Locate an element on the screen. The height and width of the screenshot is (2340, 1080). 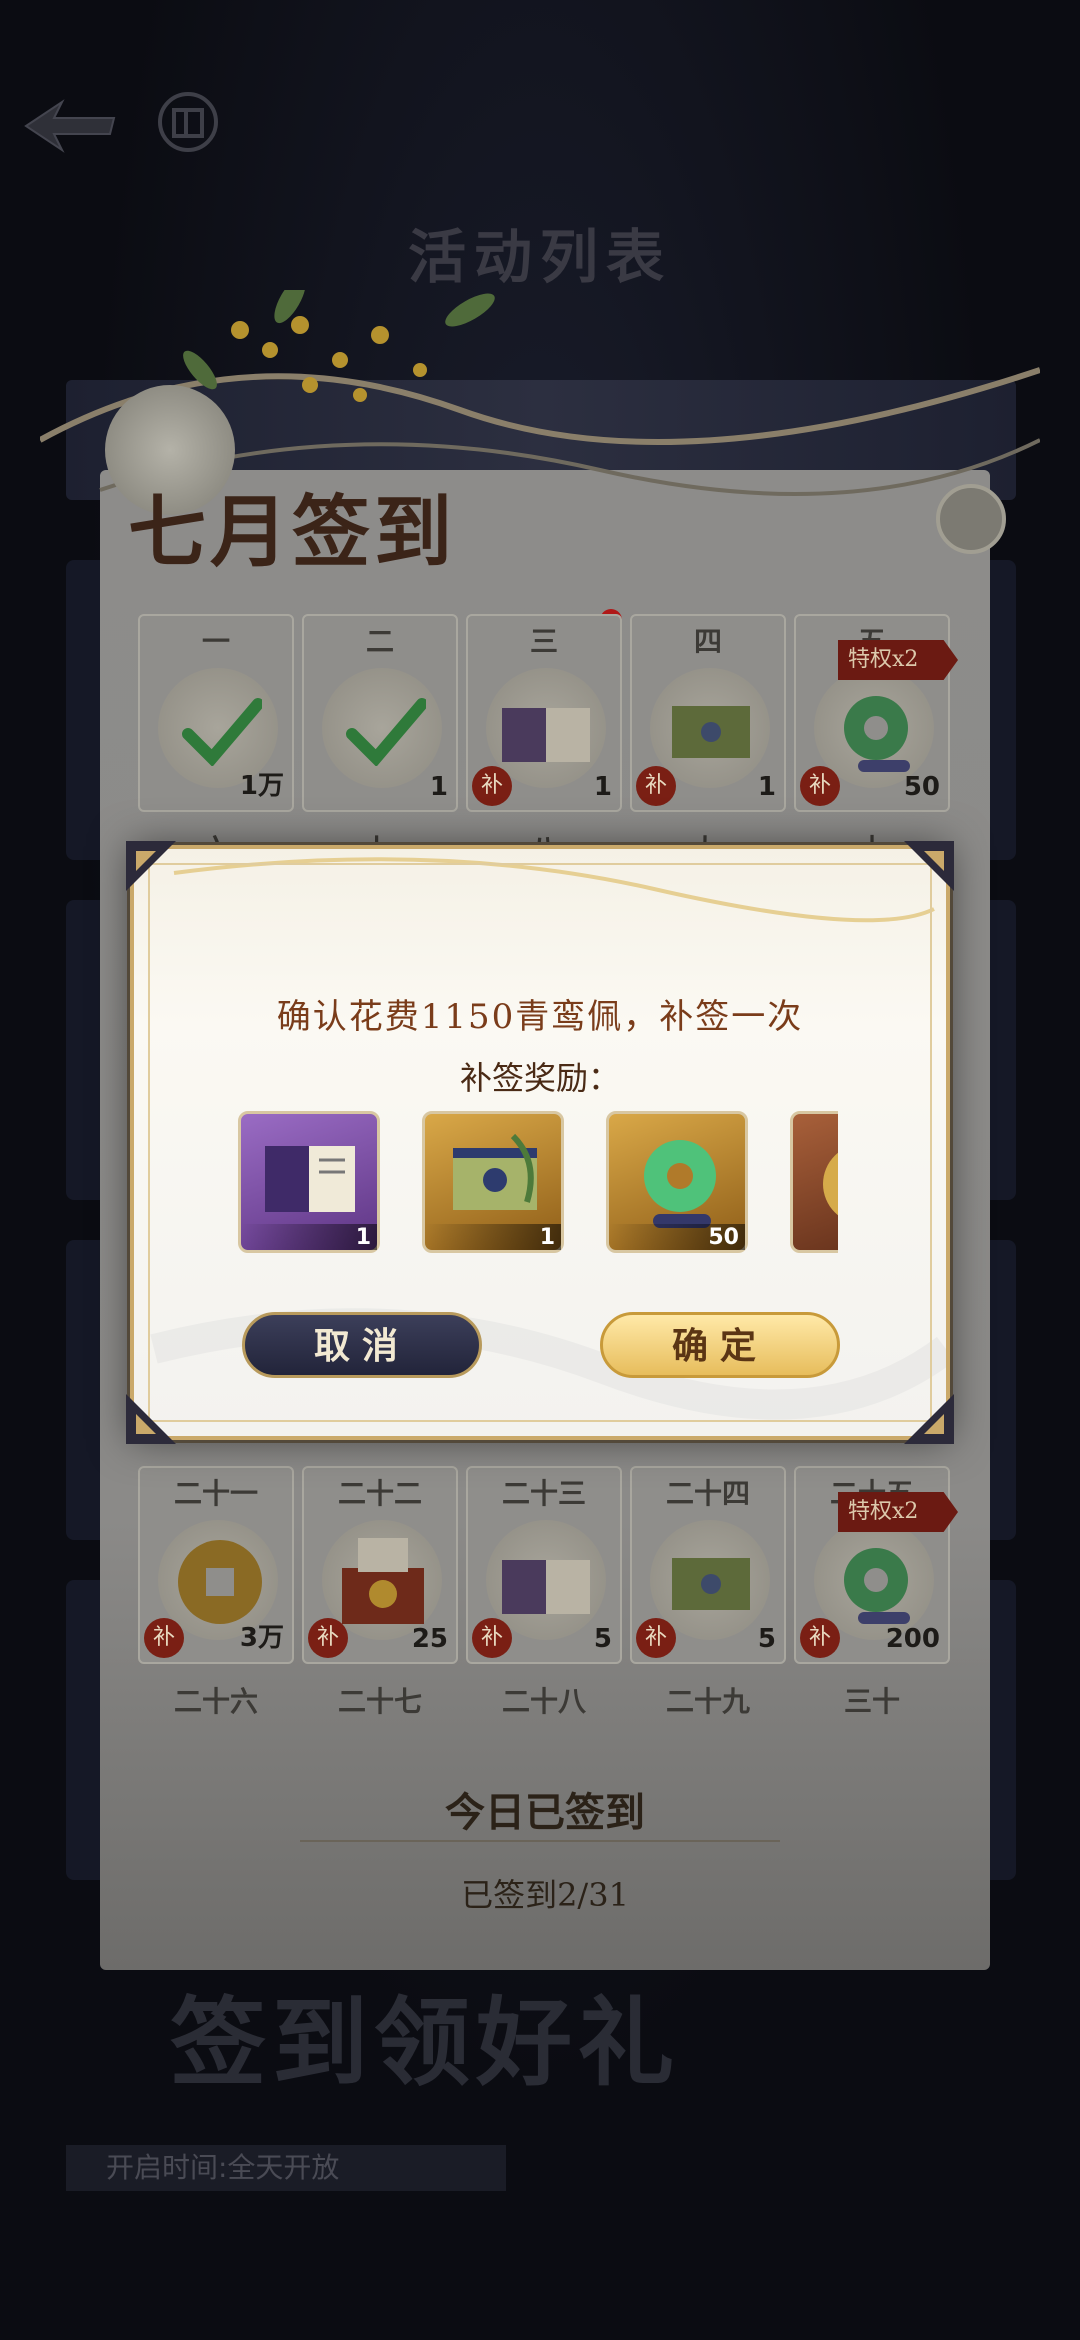
gift-box-icon is located at coordinates (383, 1581).